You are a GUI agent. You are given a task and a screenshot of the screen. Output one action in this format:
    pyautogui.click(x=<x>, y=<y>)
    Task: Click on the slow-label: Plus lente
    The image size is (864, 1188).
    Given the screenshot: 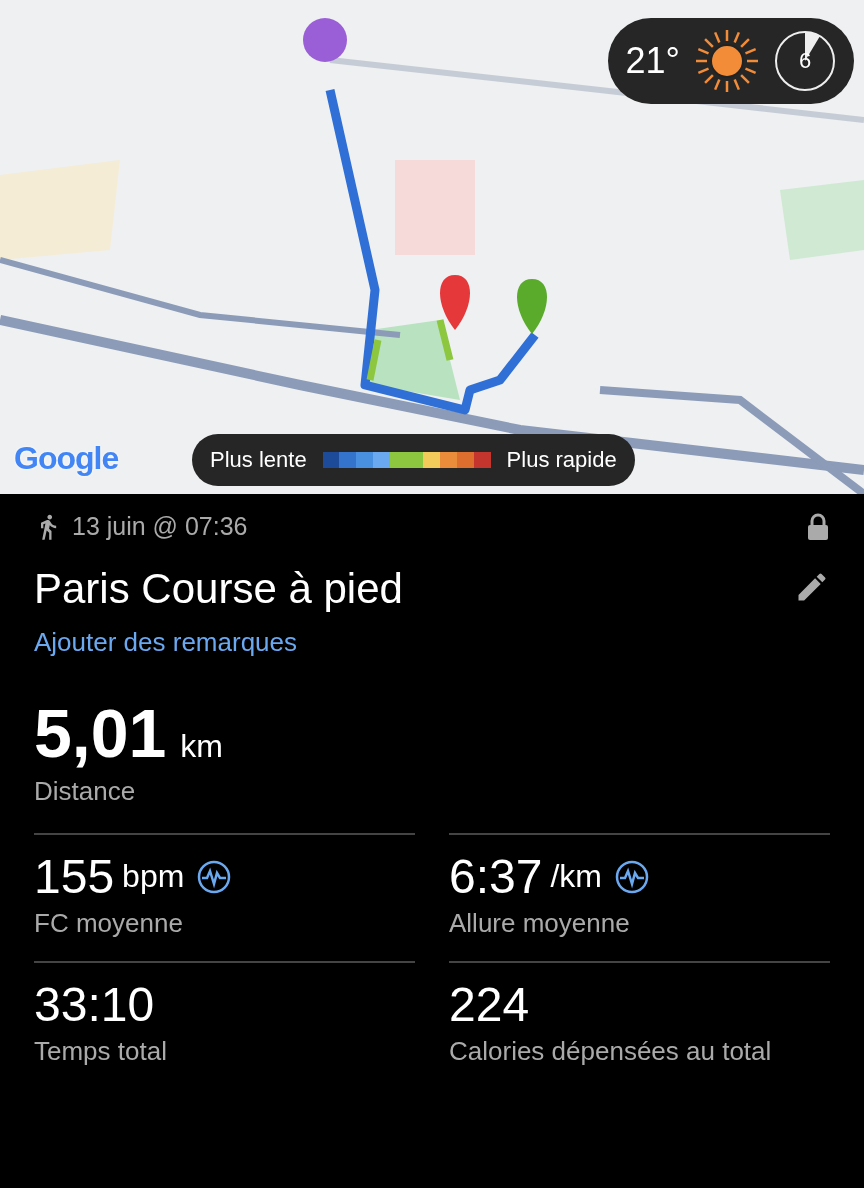 What is the action you would take?
    pyautogui.click(x=258, y=460)
    